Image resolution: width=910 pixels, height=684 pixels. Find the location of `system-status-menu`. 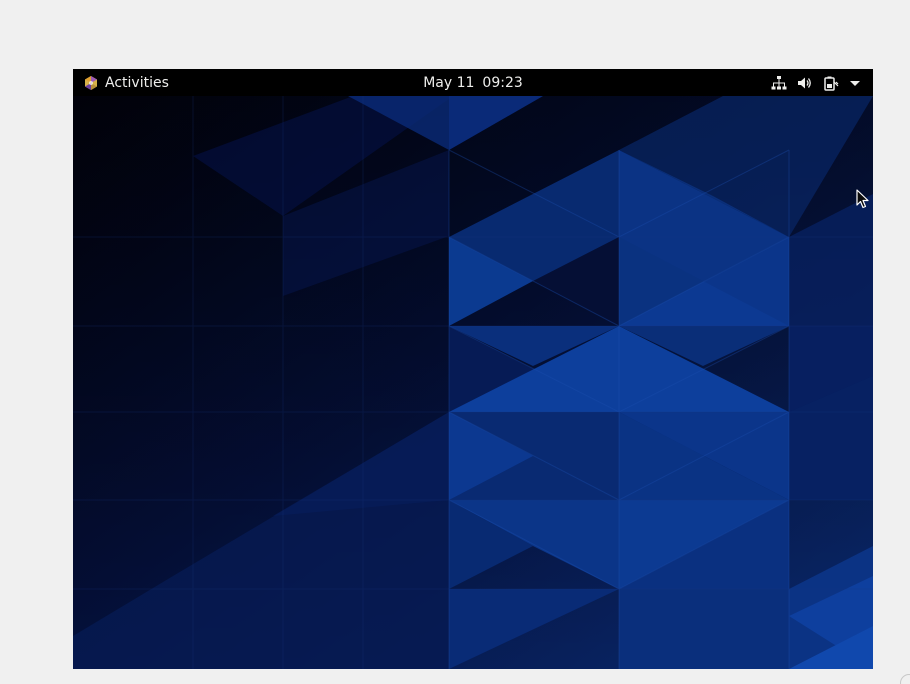

system-status-menu is located at coordinates (816, 82).